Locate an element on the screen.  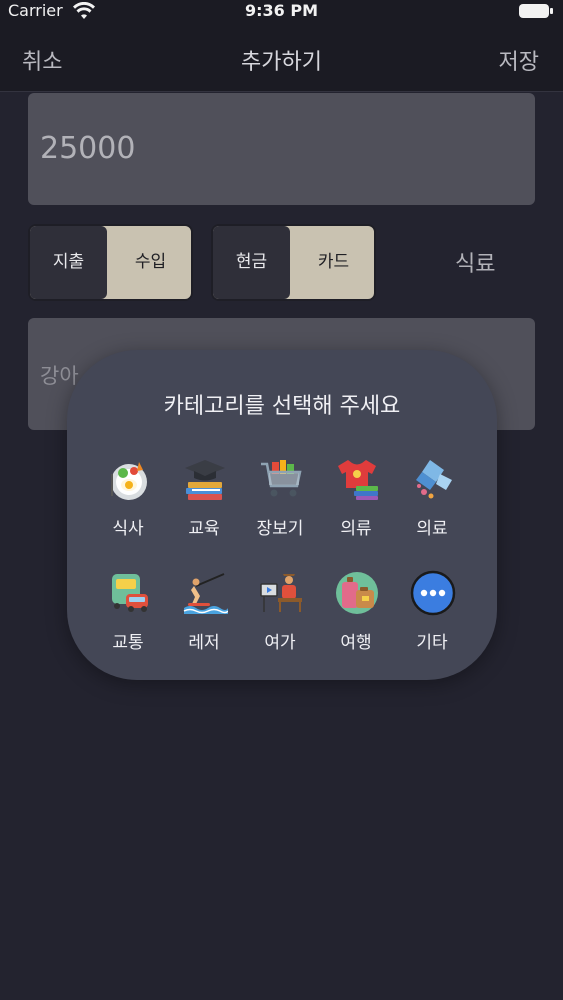
shopping-cart-icon is located at coordinates (281, 478).